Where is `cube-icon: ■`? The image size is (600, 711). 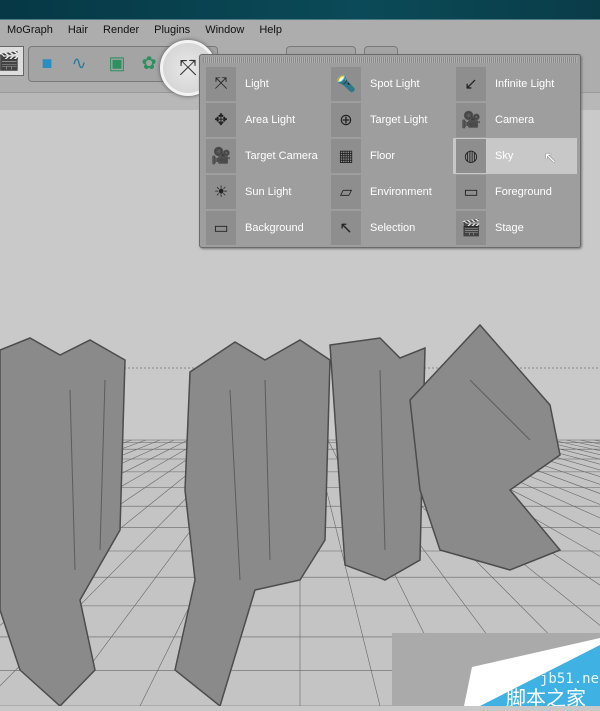
cube-icon: ■ is located at coordinates (47, 63).